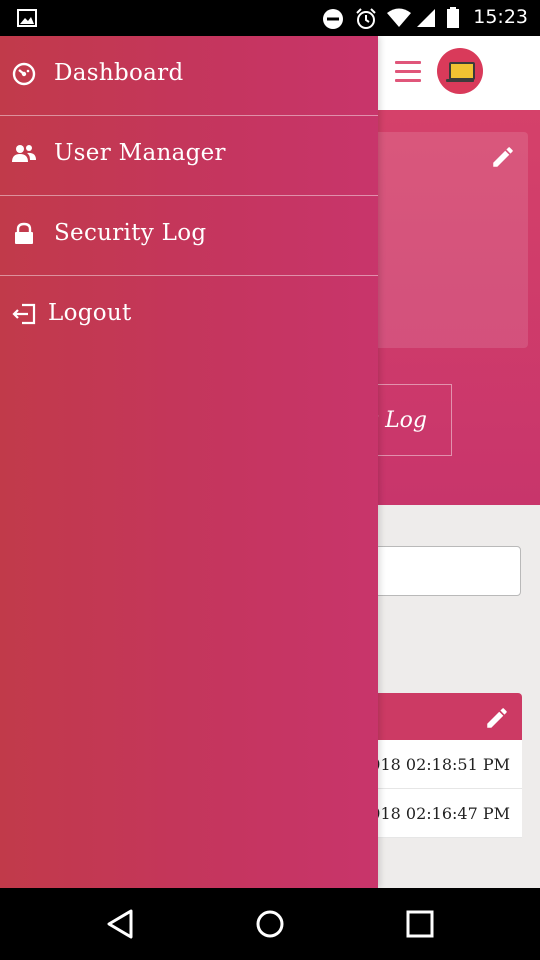 The height and width of the screenshot is (960, 540). Describe the element at coordinates (366, 18) in the screenshot. I see `alarm-icon` at that location.